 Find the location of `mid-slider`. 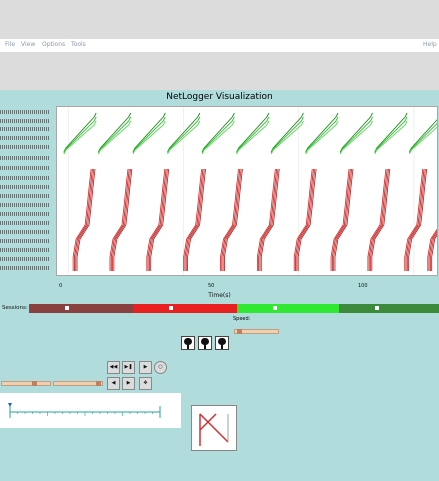

mid-slider is located at coordinates (78, 383).